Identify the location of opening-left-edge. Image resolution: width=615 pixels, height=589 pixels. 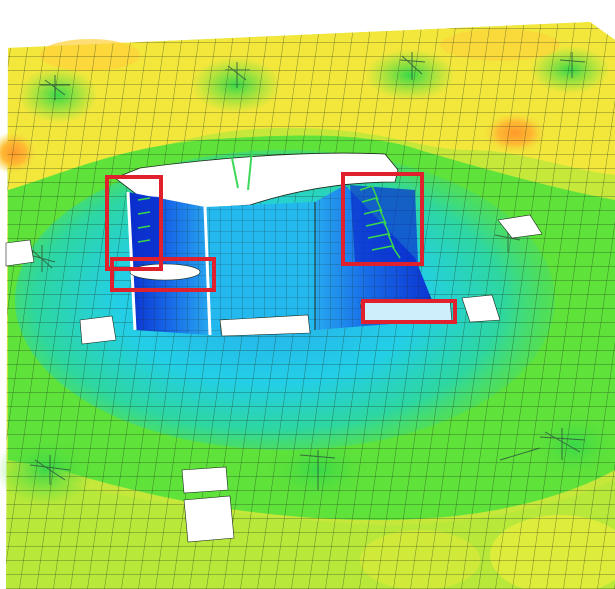
(20, 253).